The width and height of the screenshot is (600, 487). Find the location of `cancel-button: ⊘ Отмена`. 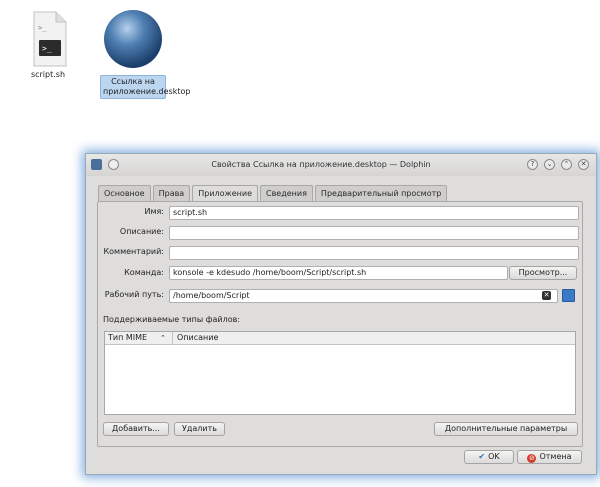

cancel-button: ⊘ Отмена is located at coordinates (549, 457).